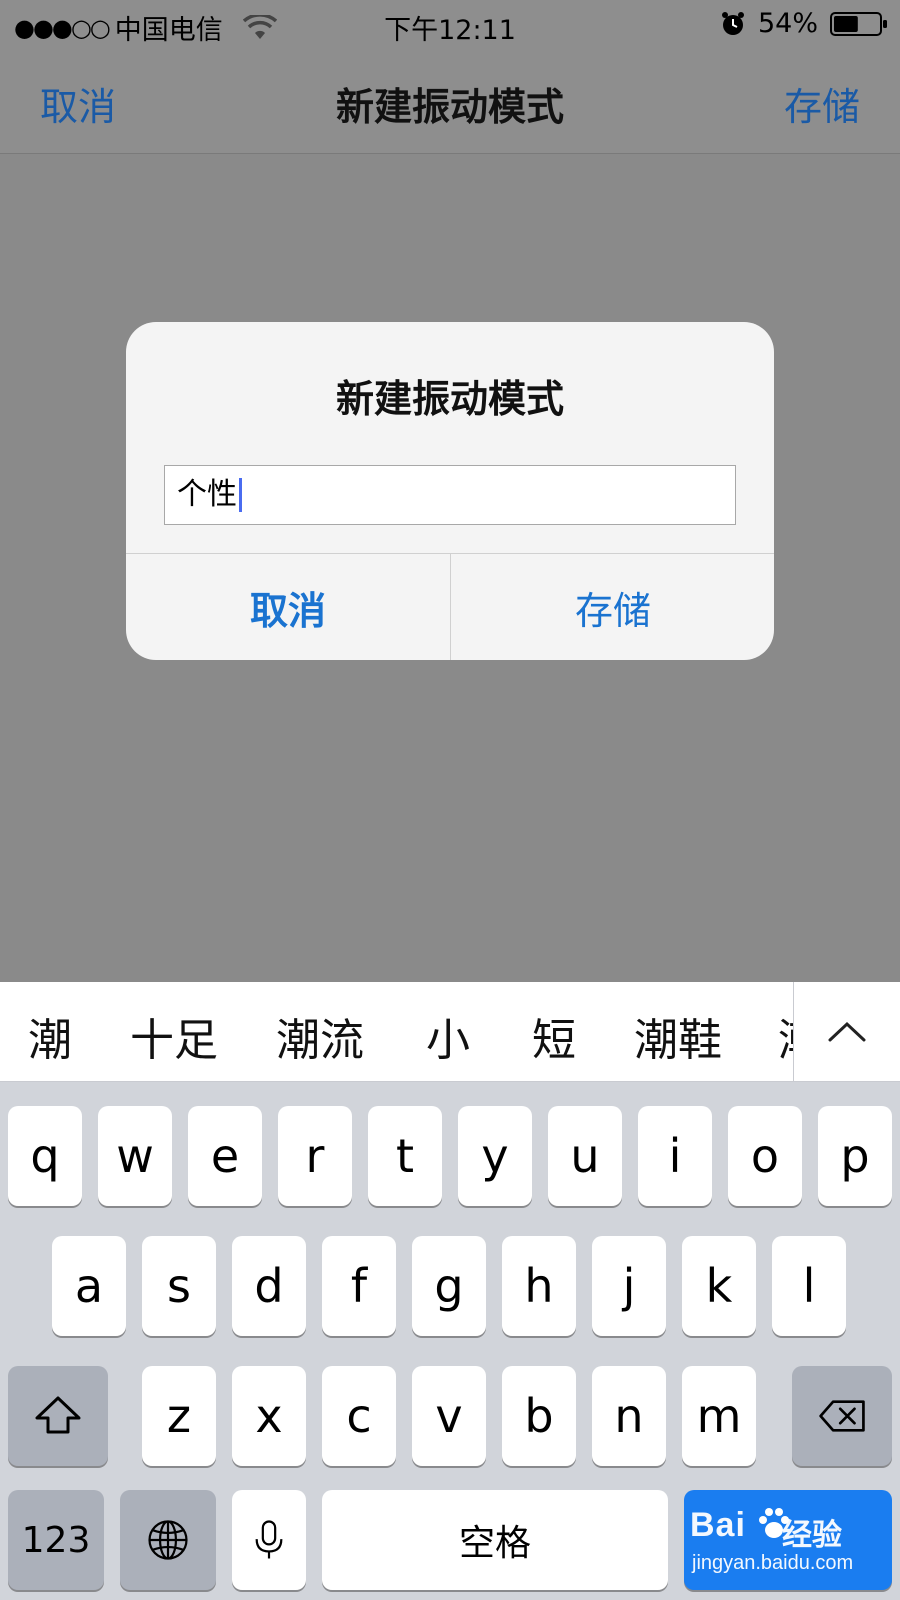 Image resolution: width=900 pixels, height=1600 pixels. I want to click on key-label: 空格, so click(494, 1543).